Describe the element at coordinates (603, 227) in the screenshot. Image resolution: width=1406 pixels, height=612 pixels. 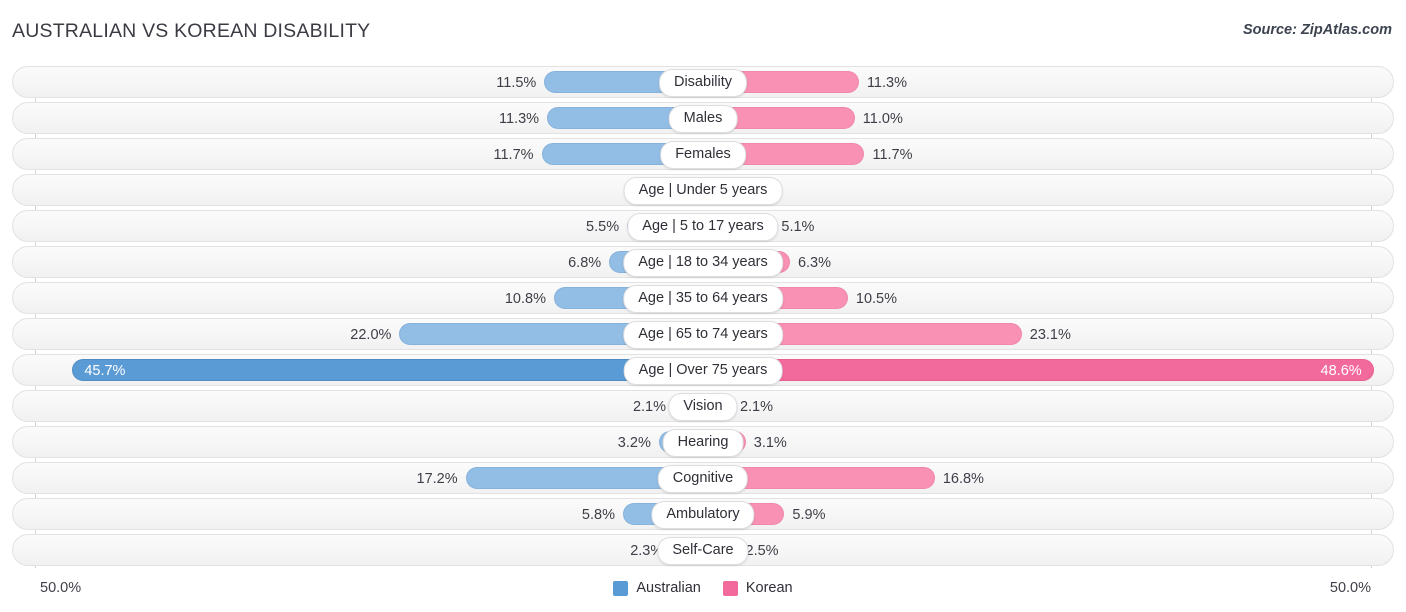
I see `value-label-australian: 5.5%` at that location.